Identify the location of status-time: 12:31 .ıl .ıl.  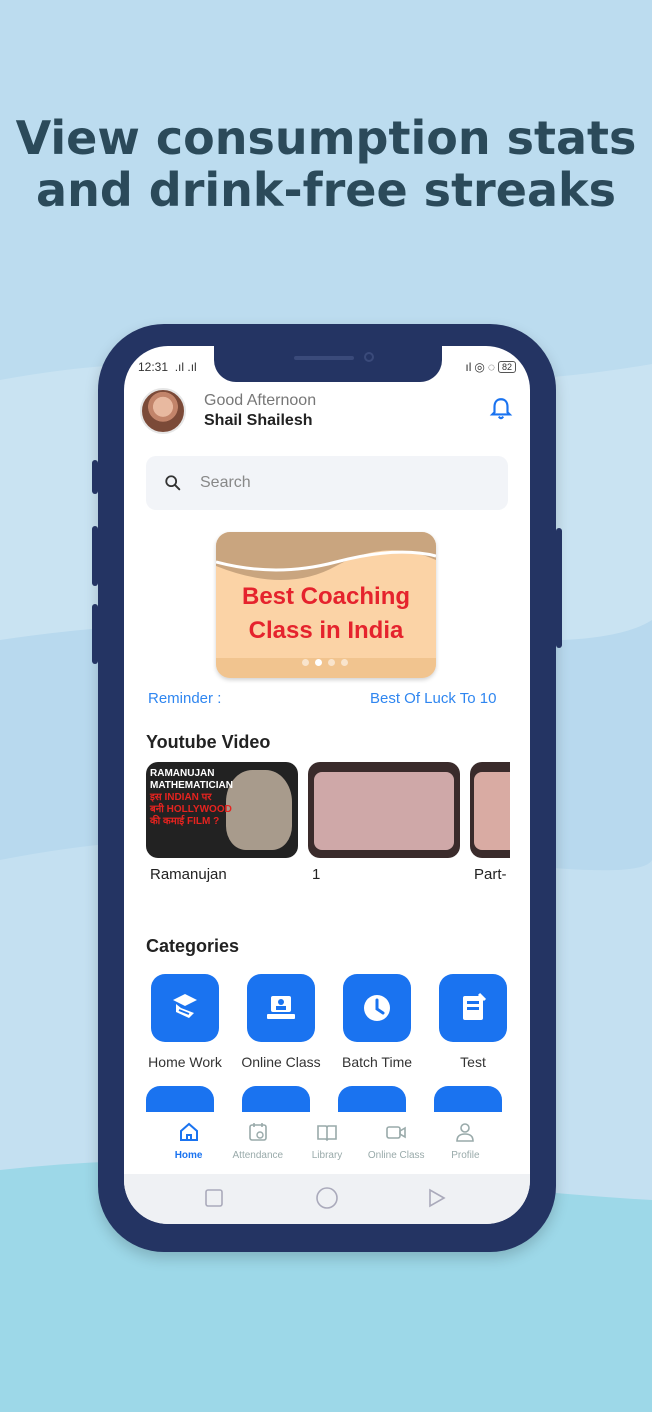
(167, 367).